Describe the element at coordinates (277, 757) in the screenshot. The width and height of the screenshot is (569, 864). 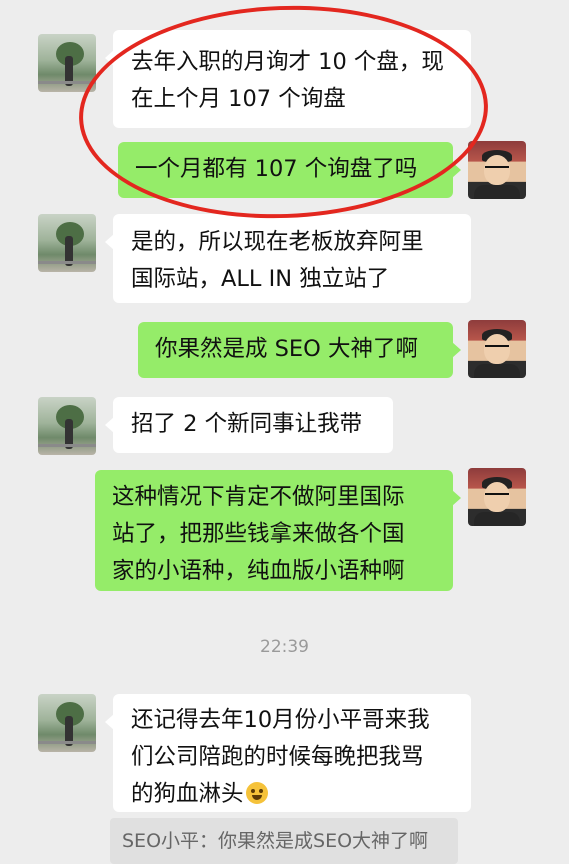
I see `message-text: 们公司陪跑的时候每晚把我骂` at that location.